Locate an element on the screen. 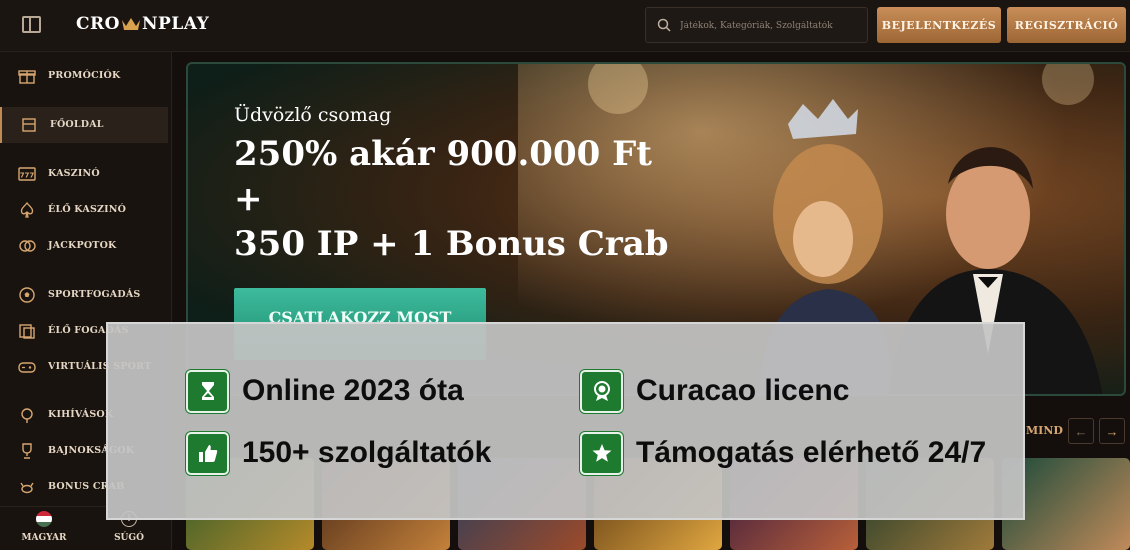 This screenshot has height=550, width=1130. top-header: CRO NPLAY BEJELENTKEZÉS REGISZTRÁCIÓ is located at coordinates (565, 26).